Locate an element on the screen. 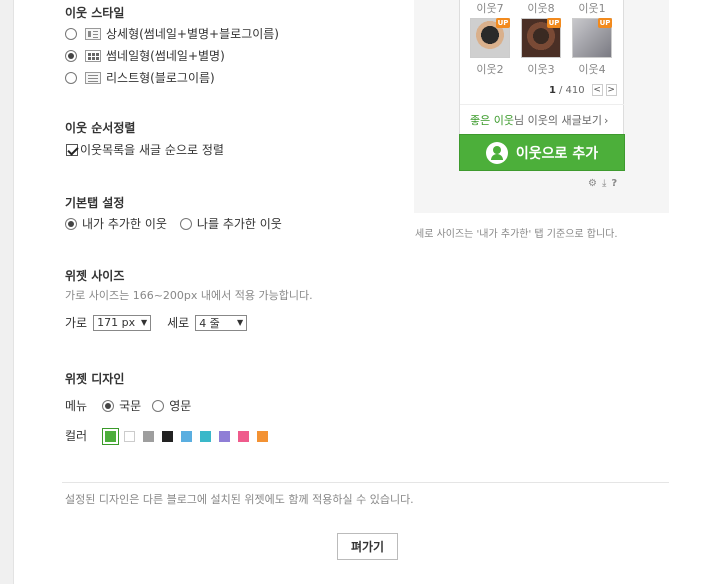 This screenshot has width=716, height=584. left-edge-bar is located at coordinates (7, 292).